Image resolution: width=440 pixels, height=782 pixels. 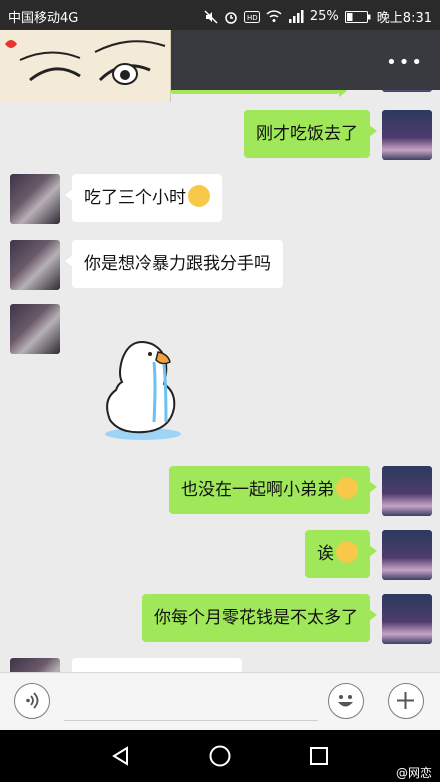 What do you see at coordinates (307, 134) in the screenshot?
I see `message-text: 刚才吃饭去了` at bounding box center [307, 134].